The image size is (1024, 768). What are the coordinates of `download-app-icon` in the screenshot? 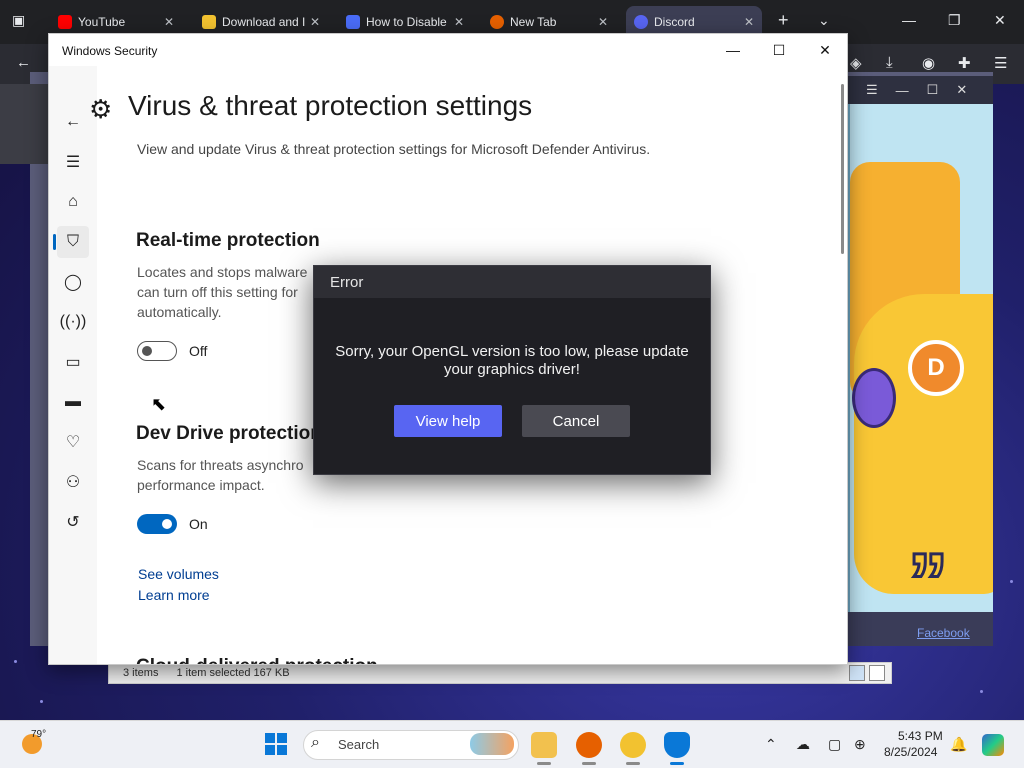 It's located at (633, 745).